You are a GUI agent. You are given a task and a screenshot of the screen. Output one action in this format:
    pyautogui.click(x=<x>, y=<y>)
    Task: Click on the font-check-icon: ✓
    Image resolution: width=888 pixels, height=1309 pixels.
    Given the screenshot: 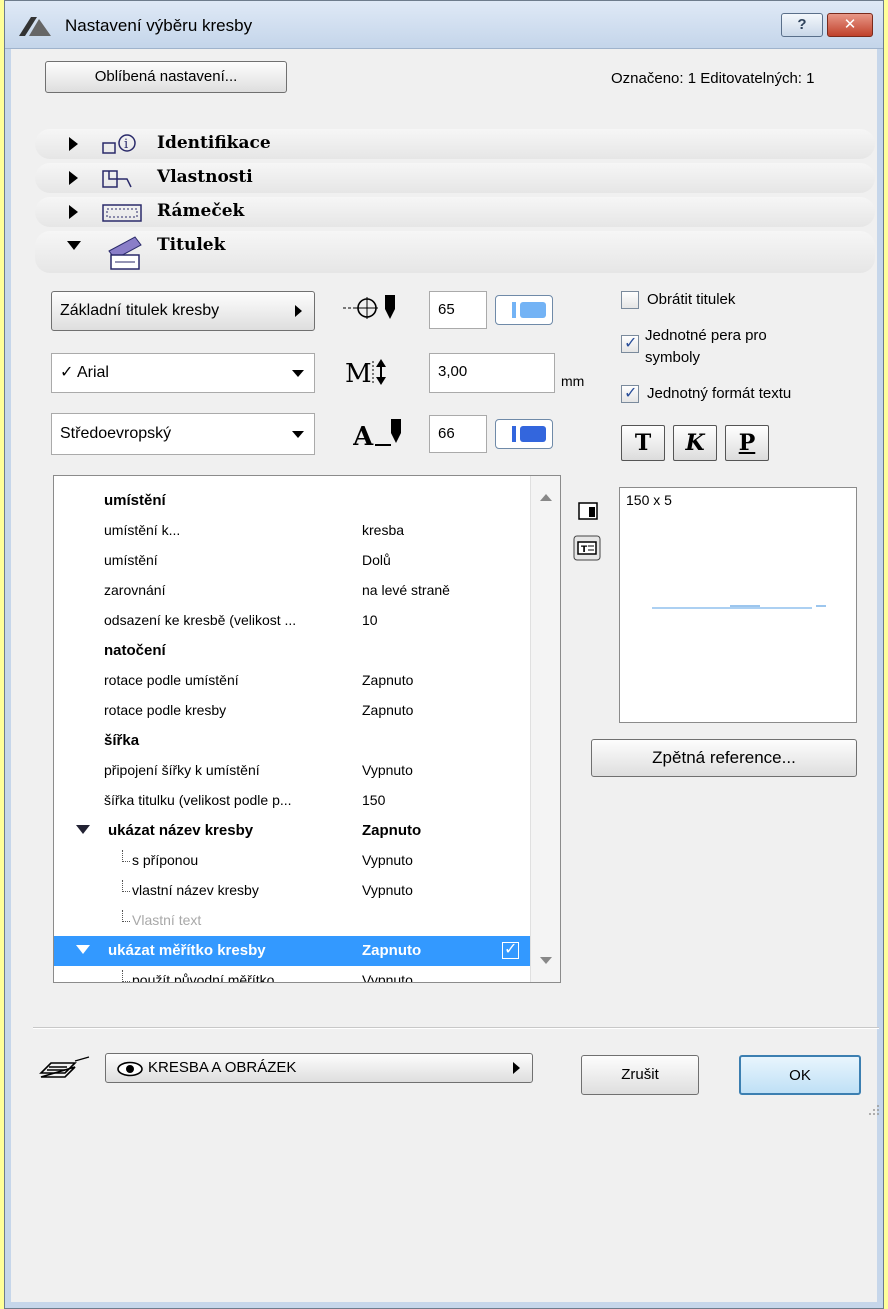 What is the action you would take?
    pyautogui.click(x=67, y=372)
    